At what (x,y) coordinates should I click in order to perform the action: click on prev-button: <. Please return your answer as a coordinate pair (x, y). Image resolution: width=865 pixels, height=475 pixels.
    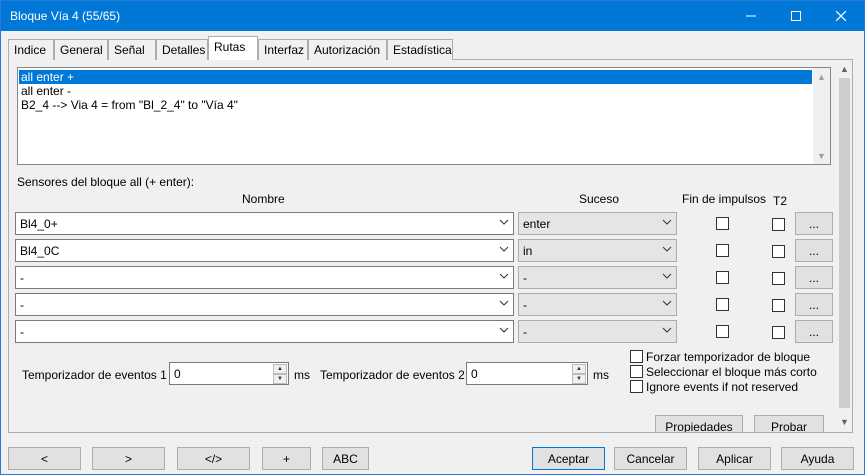
    Looking at the image, I should click on (44, 458).